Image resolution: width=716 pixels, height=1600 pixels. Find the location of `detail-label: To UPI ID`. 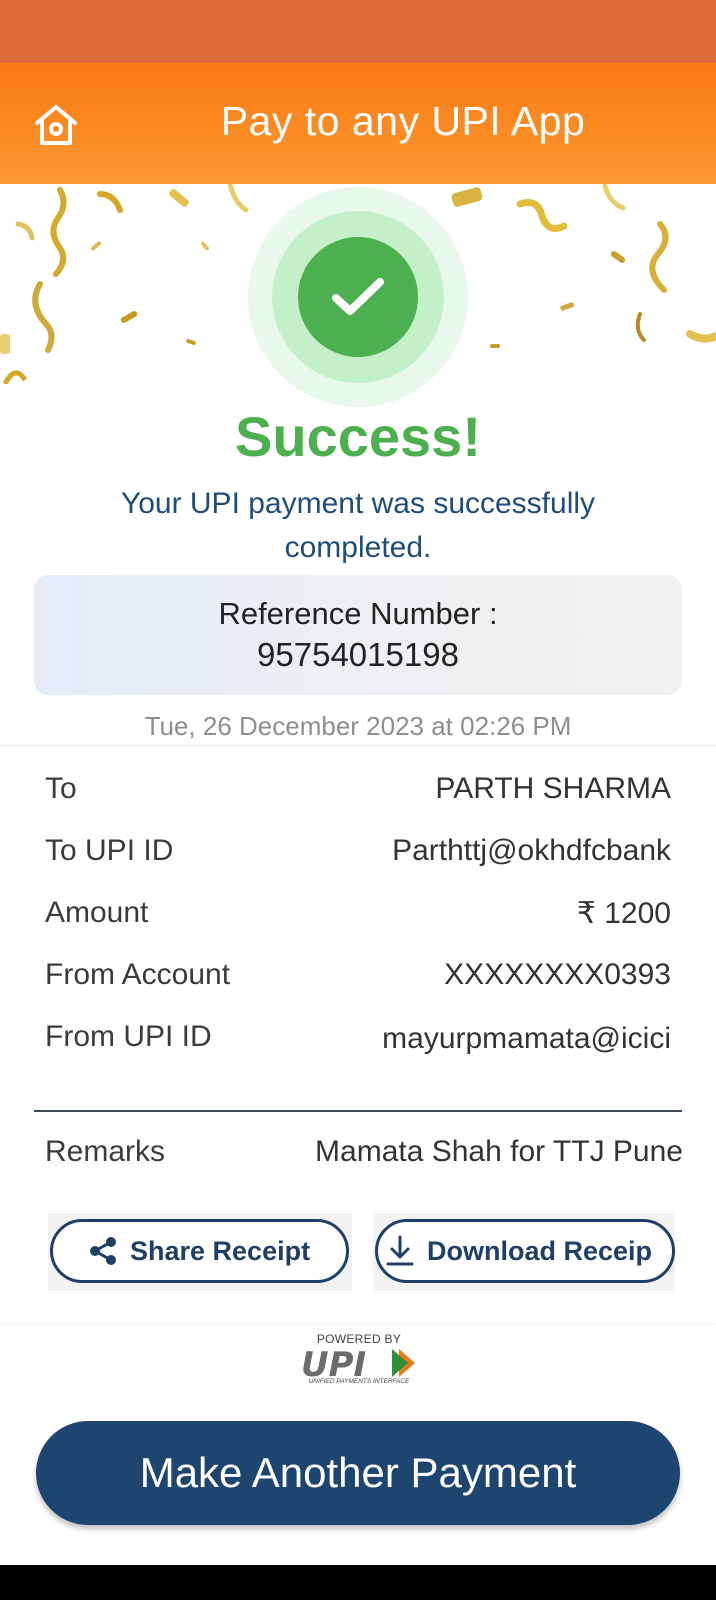

detail-label: To UPI ID is located at coordinates (109, 850).